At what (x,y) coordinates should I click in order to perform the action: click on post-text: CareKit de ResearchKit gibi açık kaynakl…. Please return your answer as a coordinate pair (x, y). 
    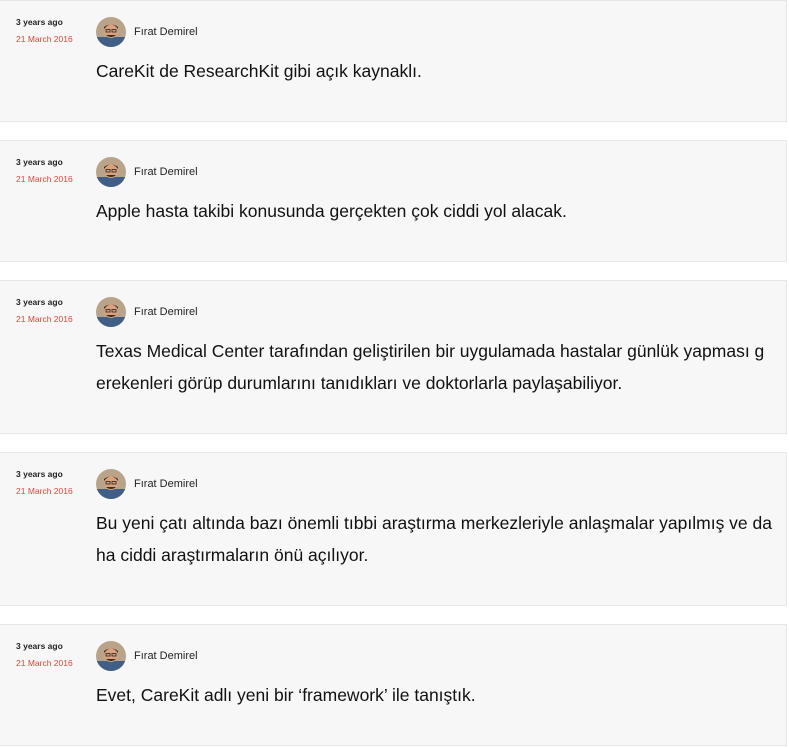
    Looking at the image, I should click on (259, 71).